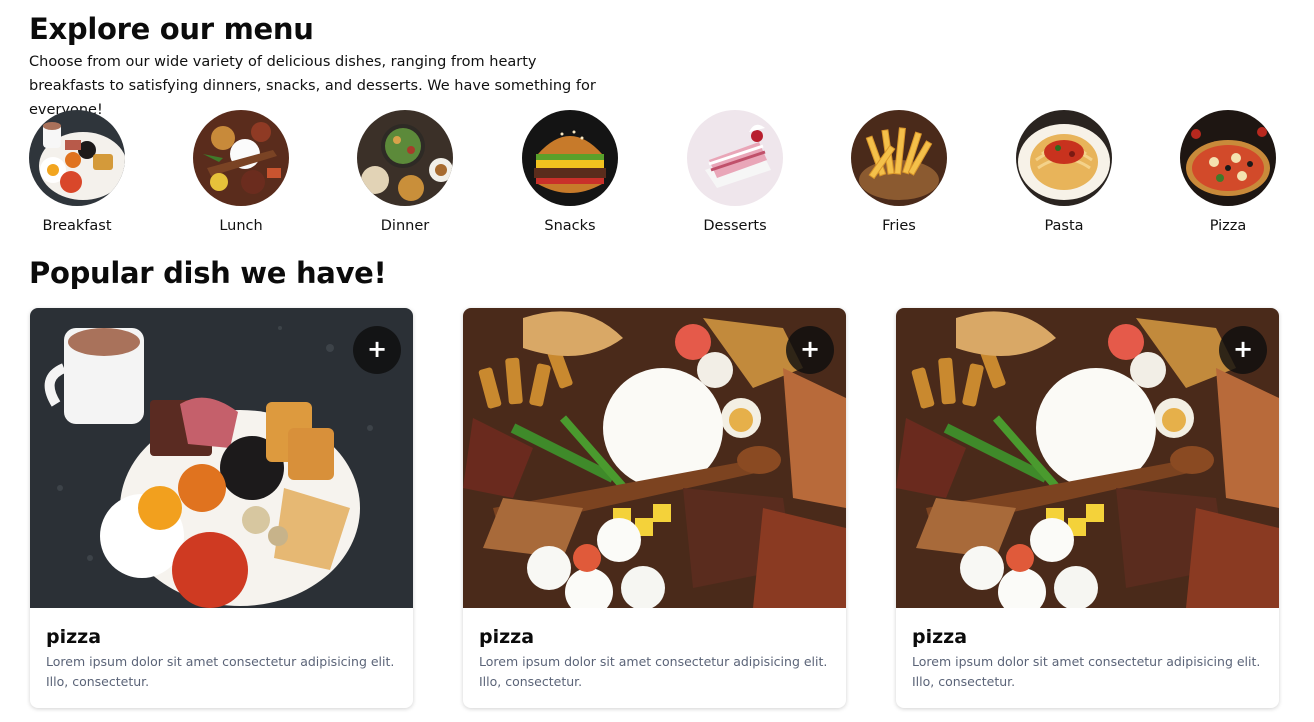 This screenshot has height=722, width=1314. Describe the element at coordinates (735, 158) in the screenshot. I see `desserts-image` at that location.